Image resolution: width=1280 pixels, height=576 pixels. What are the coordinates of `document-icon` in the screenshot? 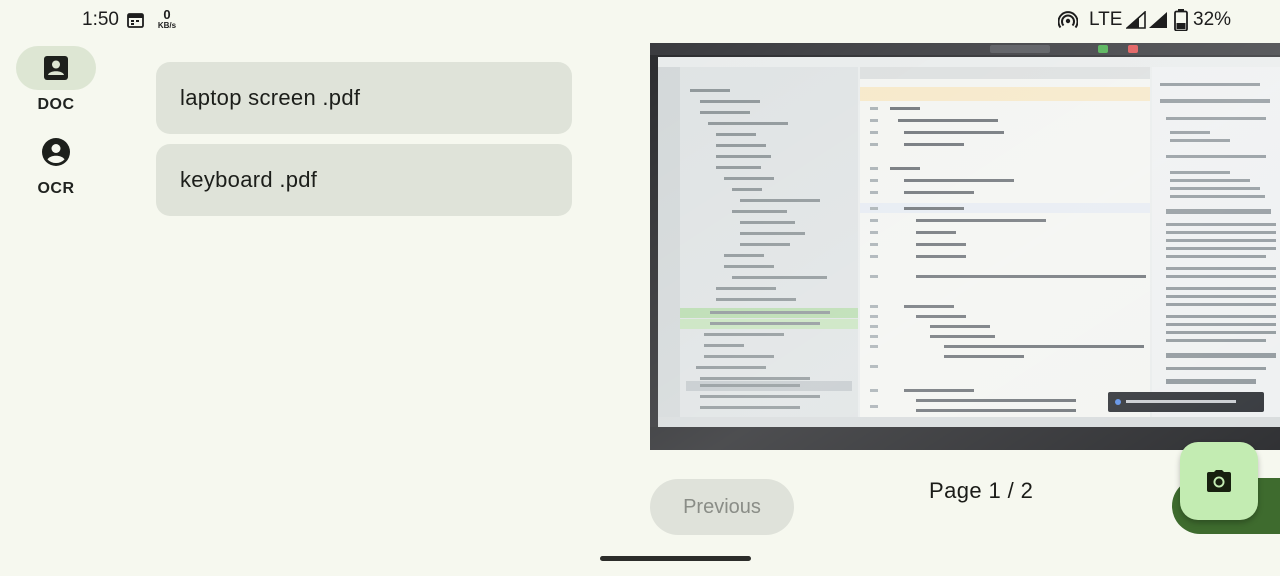 It's located at (56, 68).